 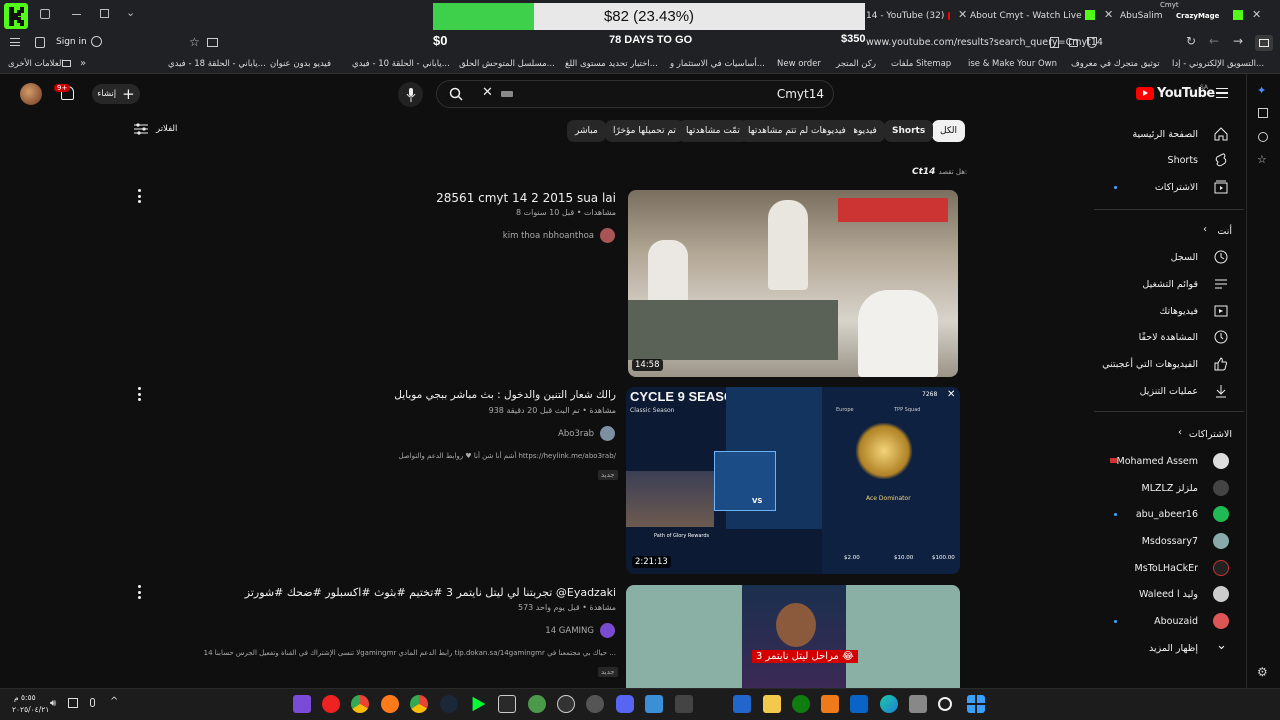 What do you see at coordinates (83, 63) in the screenshot?
I see `bookmarks-overflow-icon: »` at bounding box center [83, 63].